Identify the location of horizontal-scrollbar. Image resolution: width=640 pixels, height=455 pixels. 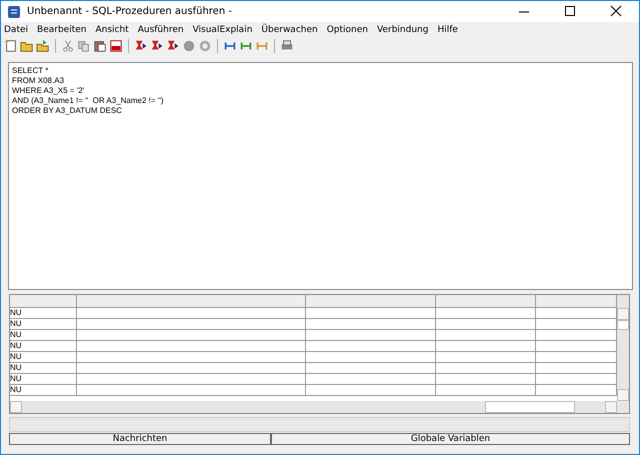
(319, 407).